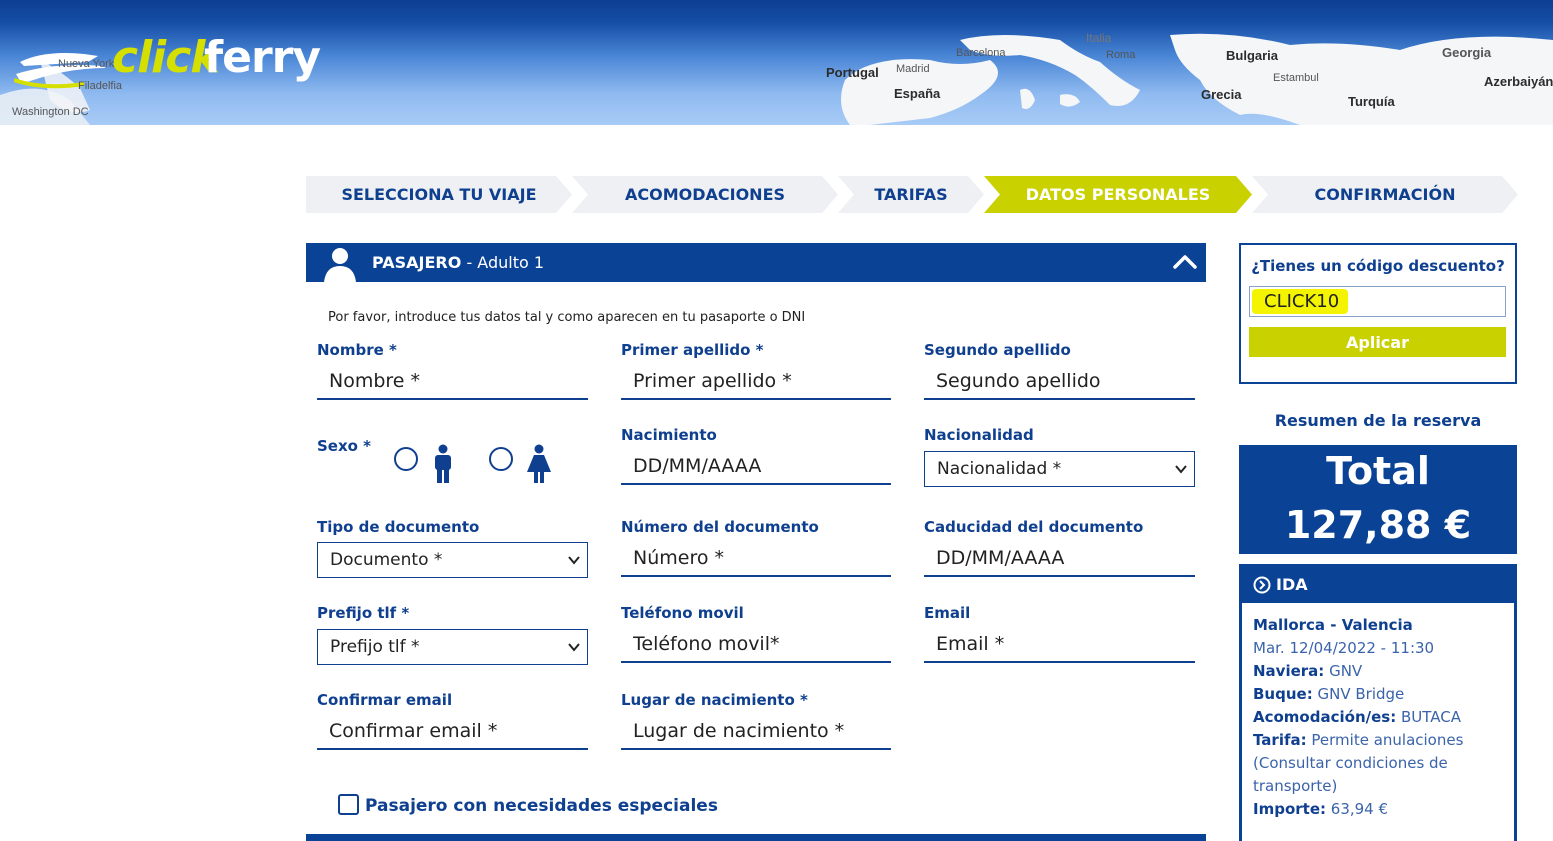  I want to click on step-tarifas: TARIFAS, so click(911, 194).